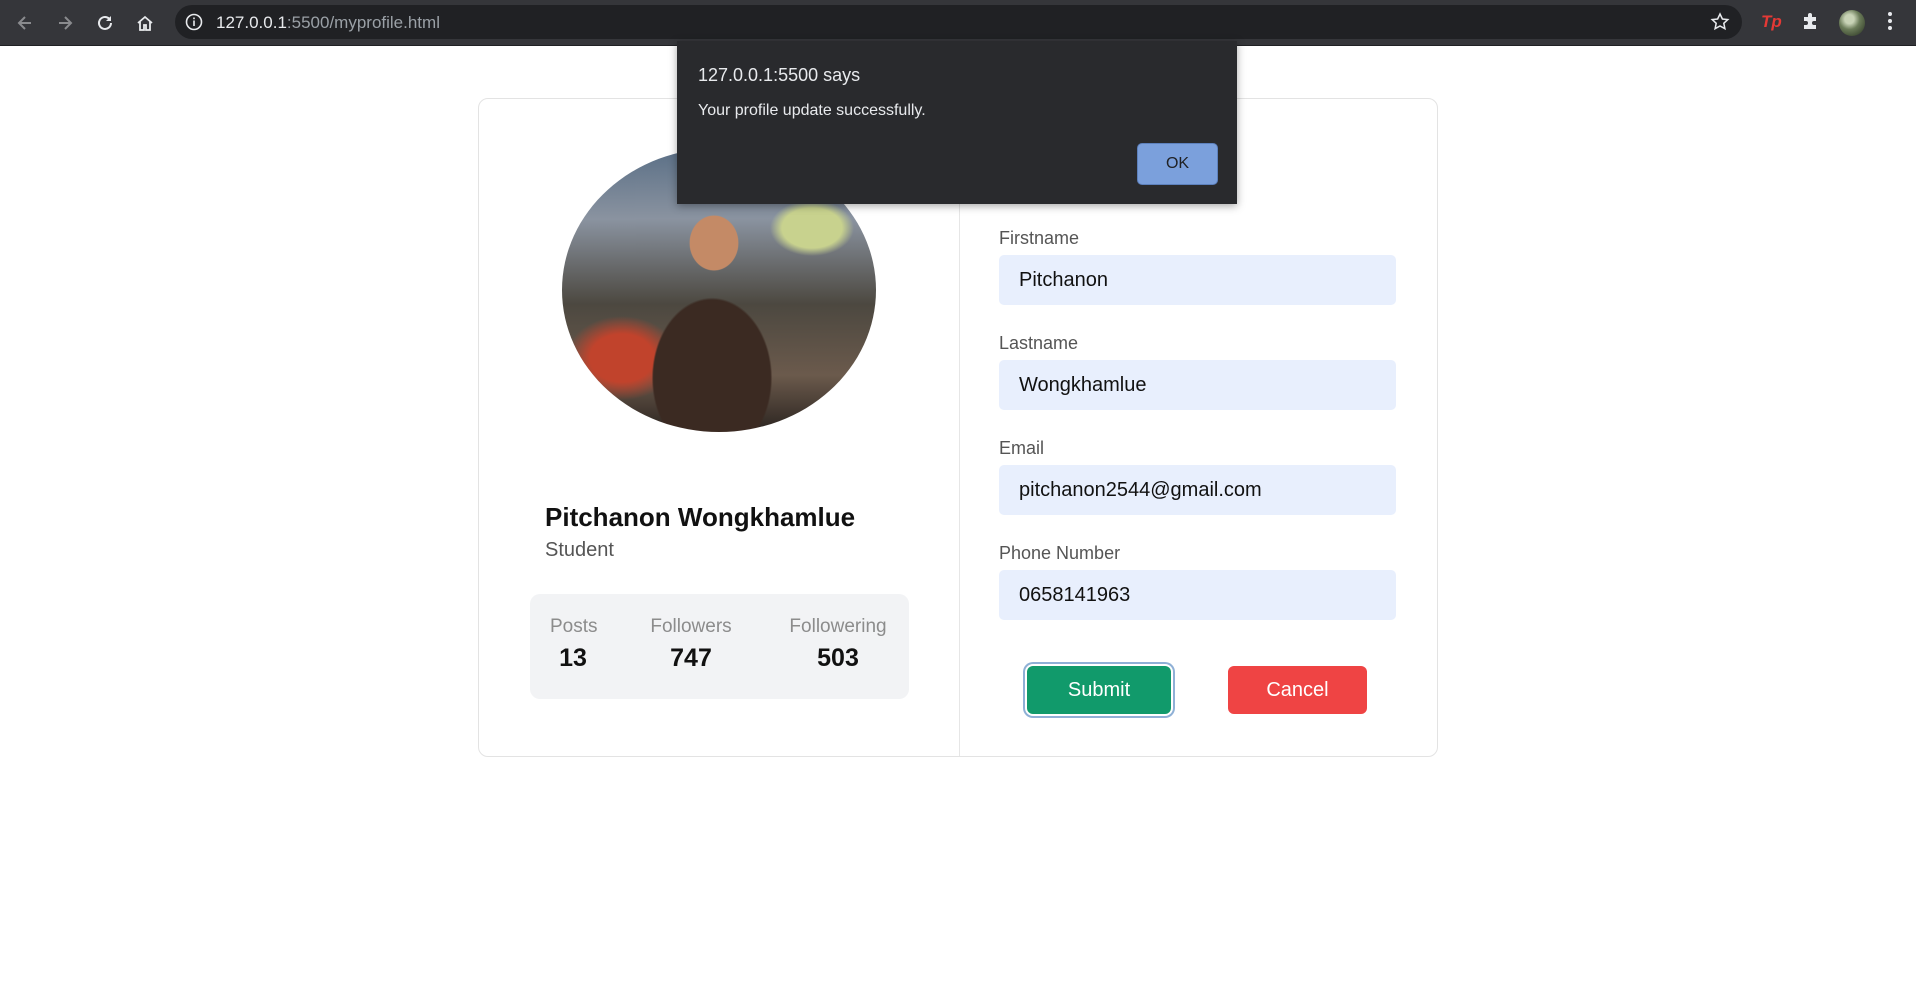  I want to click on phone-label: Phone Number, so click(1060, 553).